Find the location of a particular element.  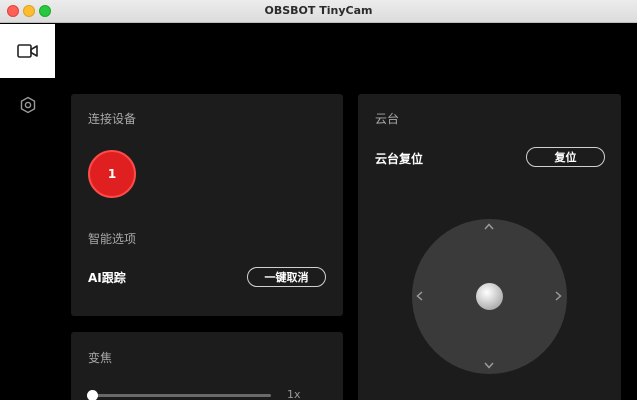

window-title: OBSBOT TinyCam is located at coordinates (318, 10).